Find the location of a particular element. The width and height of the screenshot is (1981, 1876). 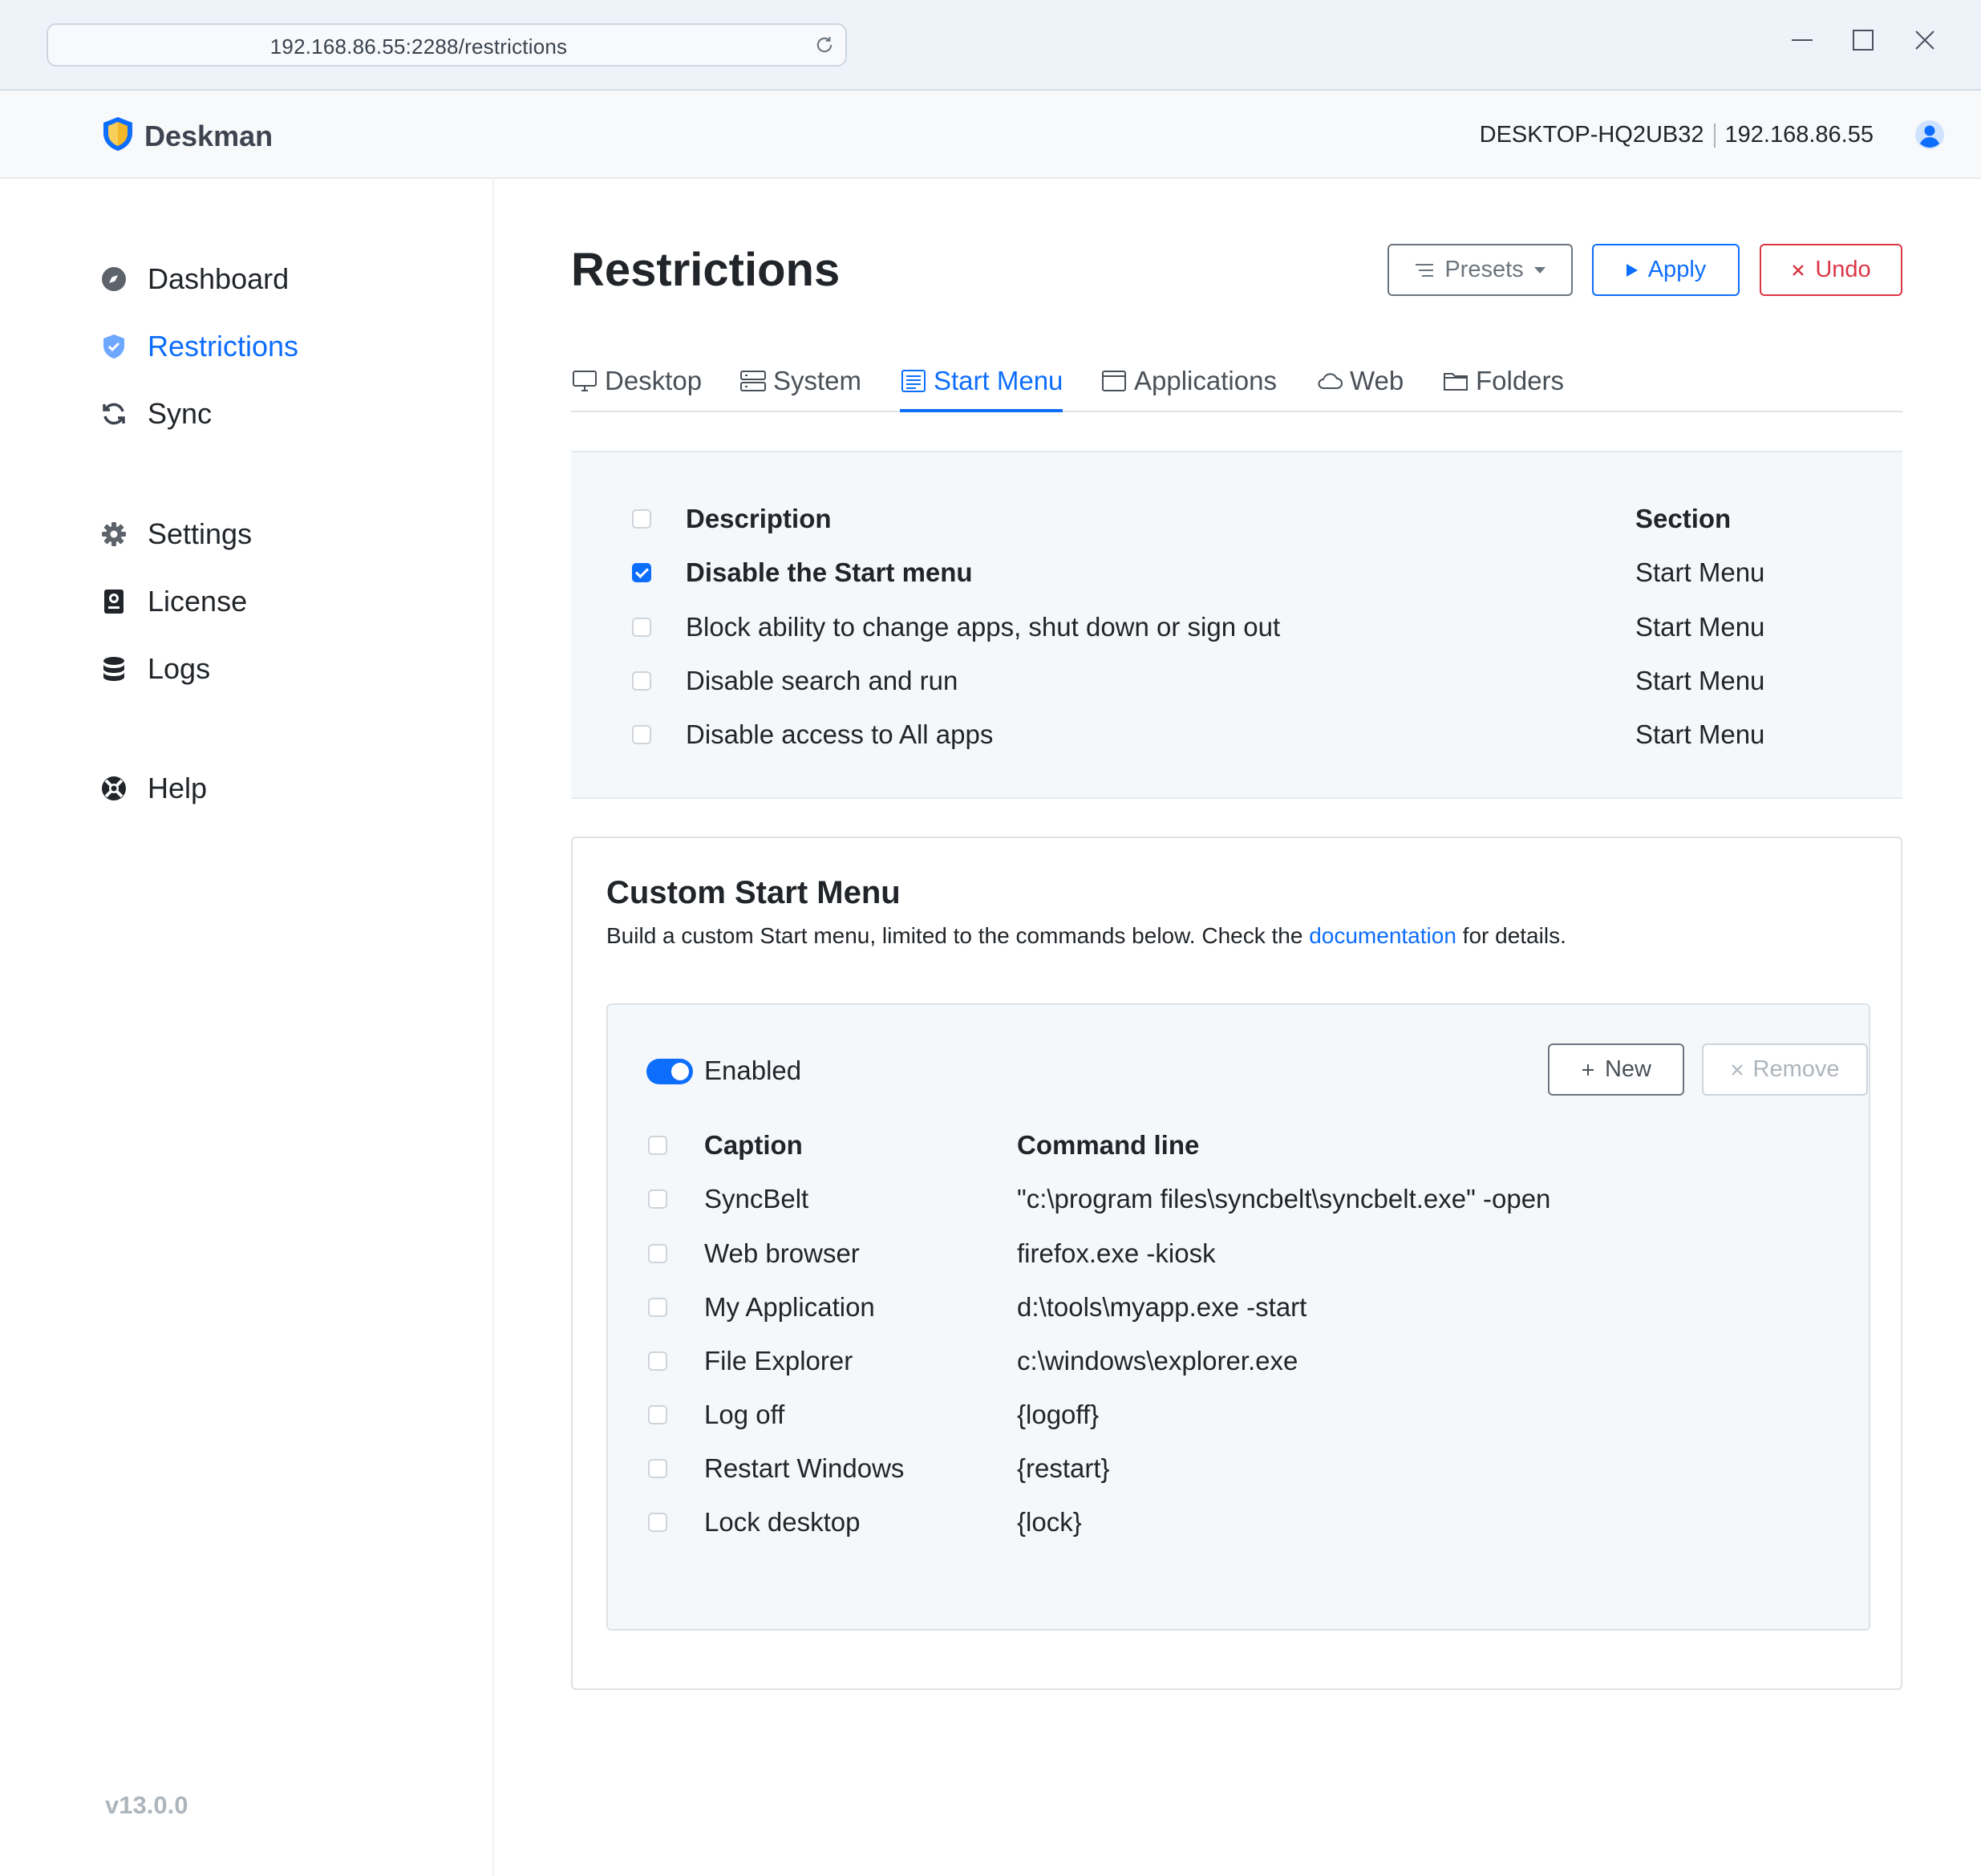

shield-check-icon is located at coordinates (113, 346).